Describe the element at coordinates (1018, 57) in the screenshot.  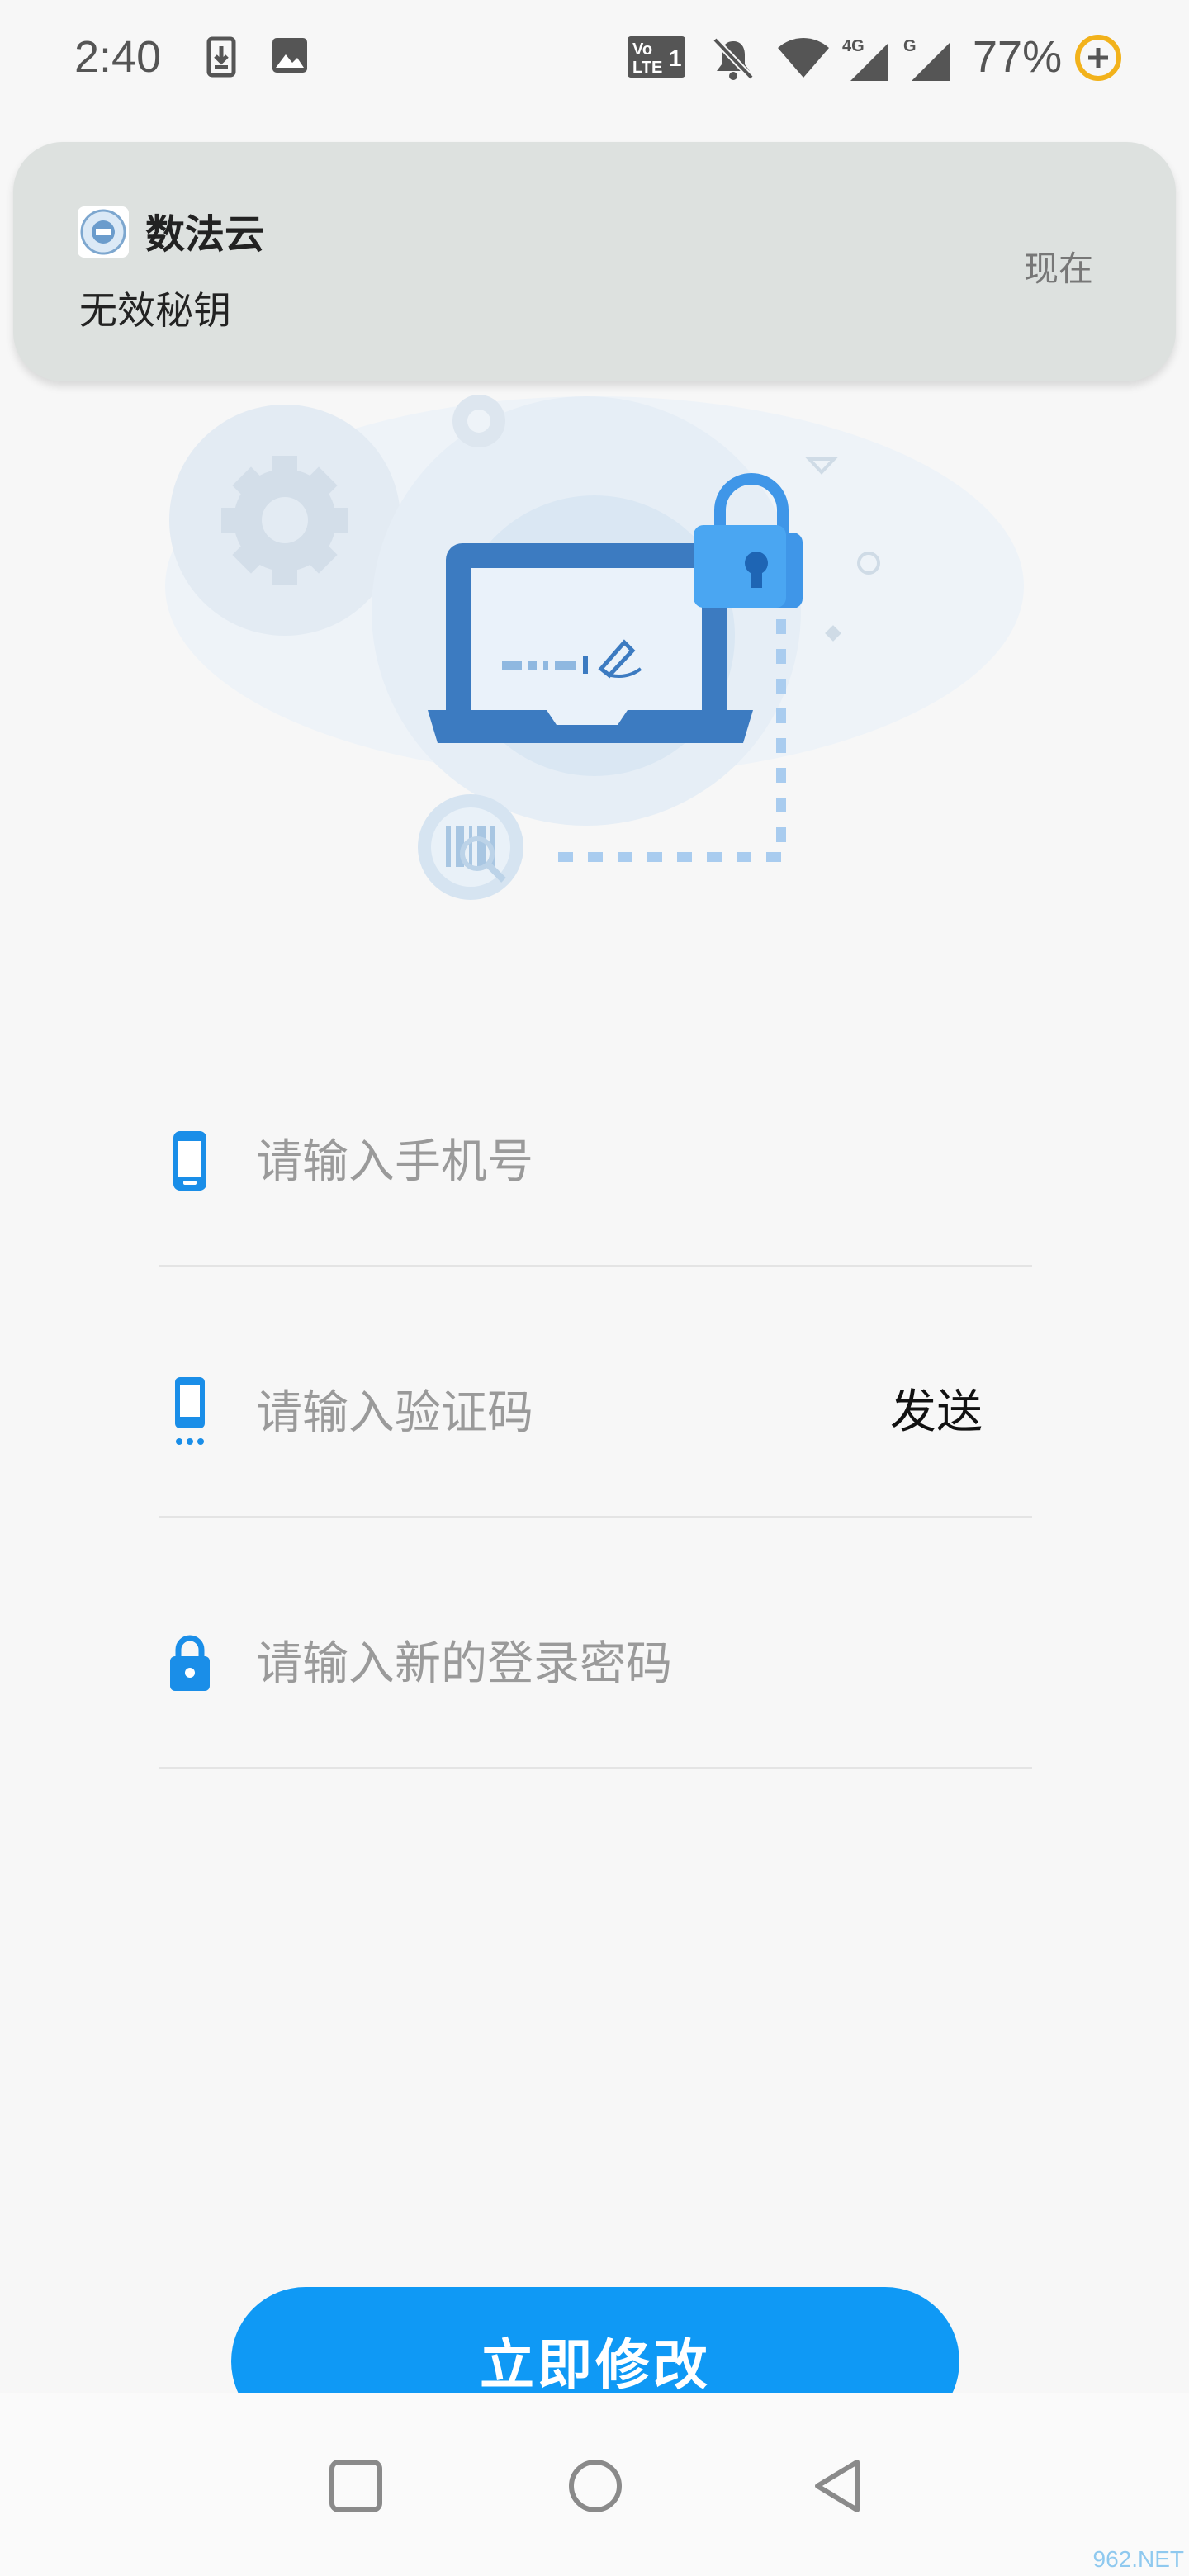
I see `battery-percent: 77%` at that location.